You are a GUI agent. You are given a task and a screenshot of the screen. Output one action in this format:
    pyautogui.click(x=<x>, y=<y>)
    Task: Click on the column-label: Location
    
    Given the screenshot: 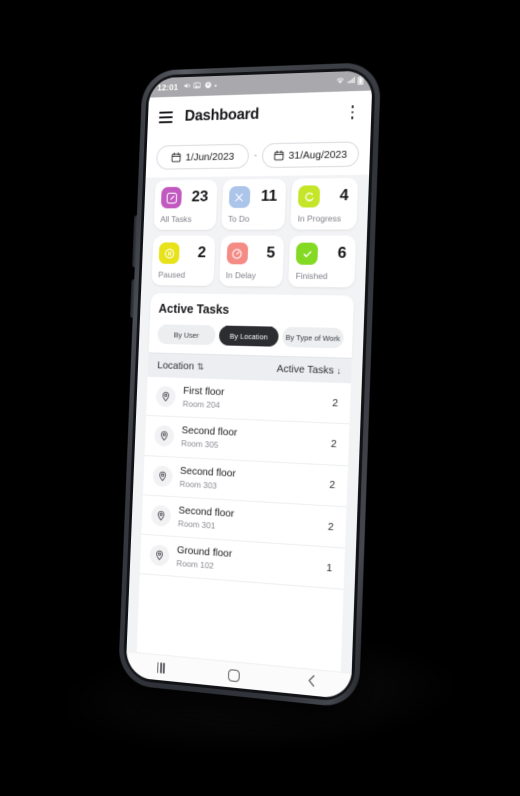 What is the action you would take?
    pyautogui.click(x=176, y=366)
    